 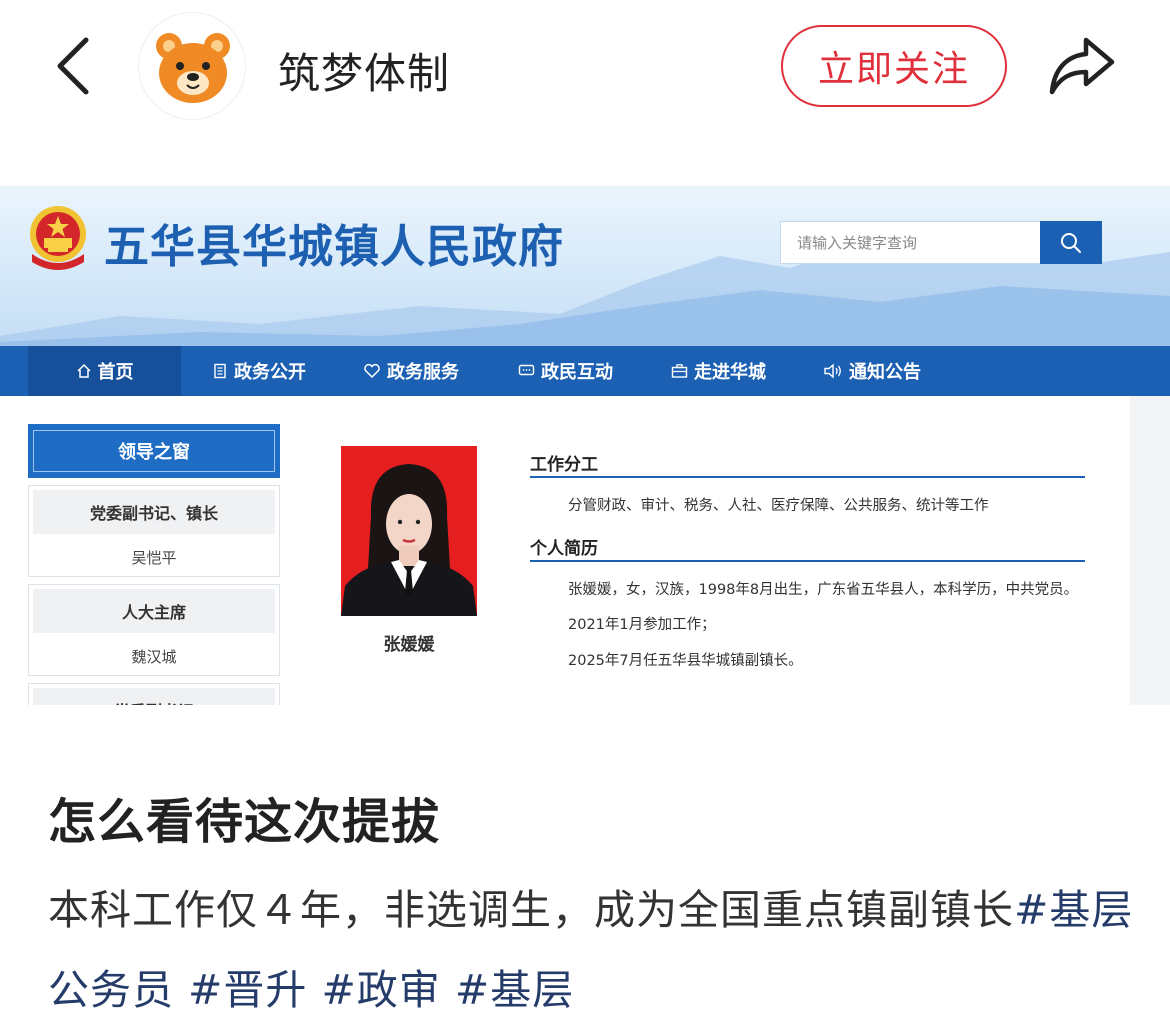 I want to click on nav-gov-services: 政务服务, so click(x=411, y=371).